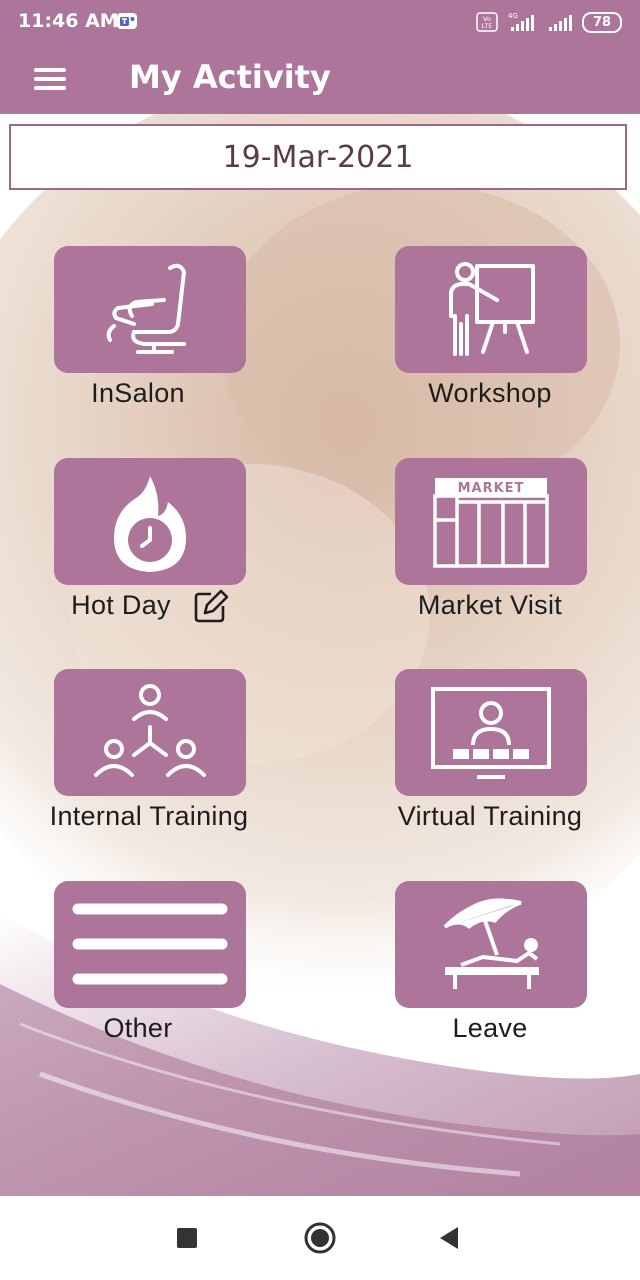 The height and width of the screenshot is (1280, 640). Describe the element at coordinates (187, 1238) in the screenshot. I see `square-recents-icon` at that location.